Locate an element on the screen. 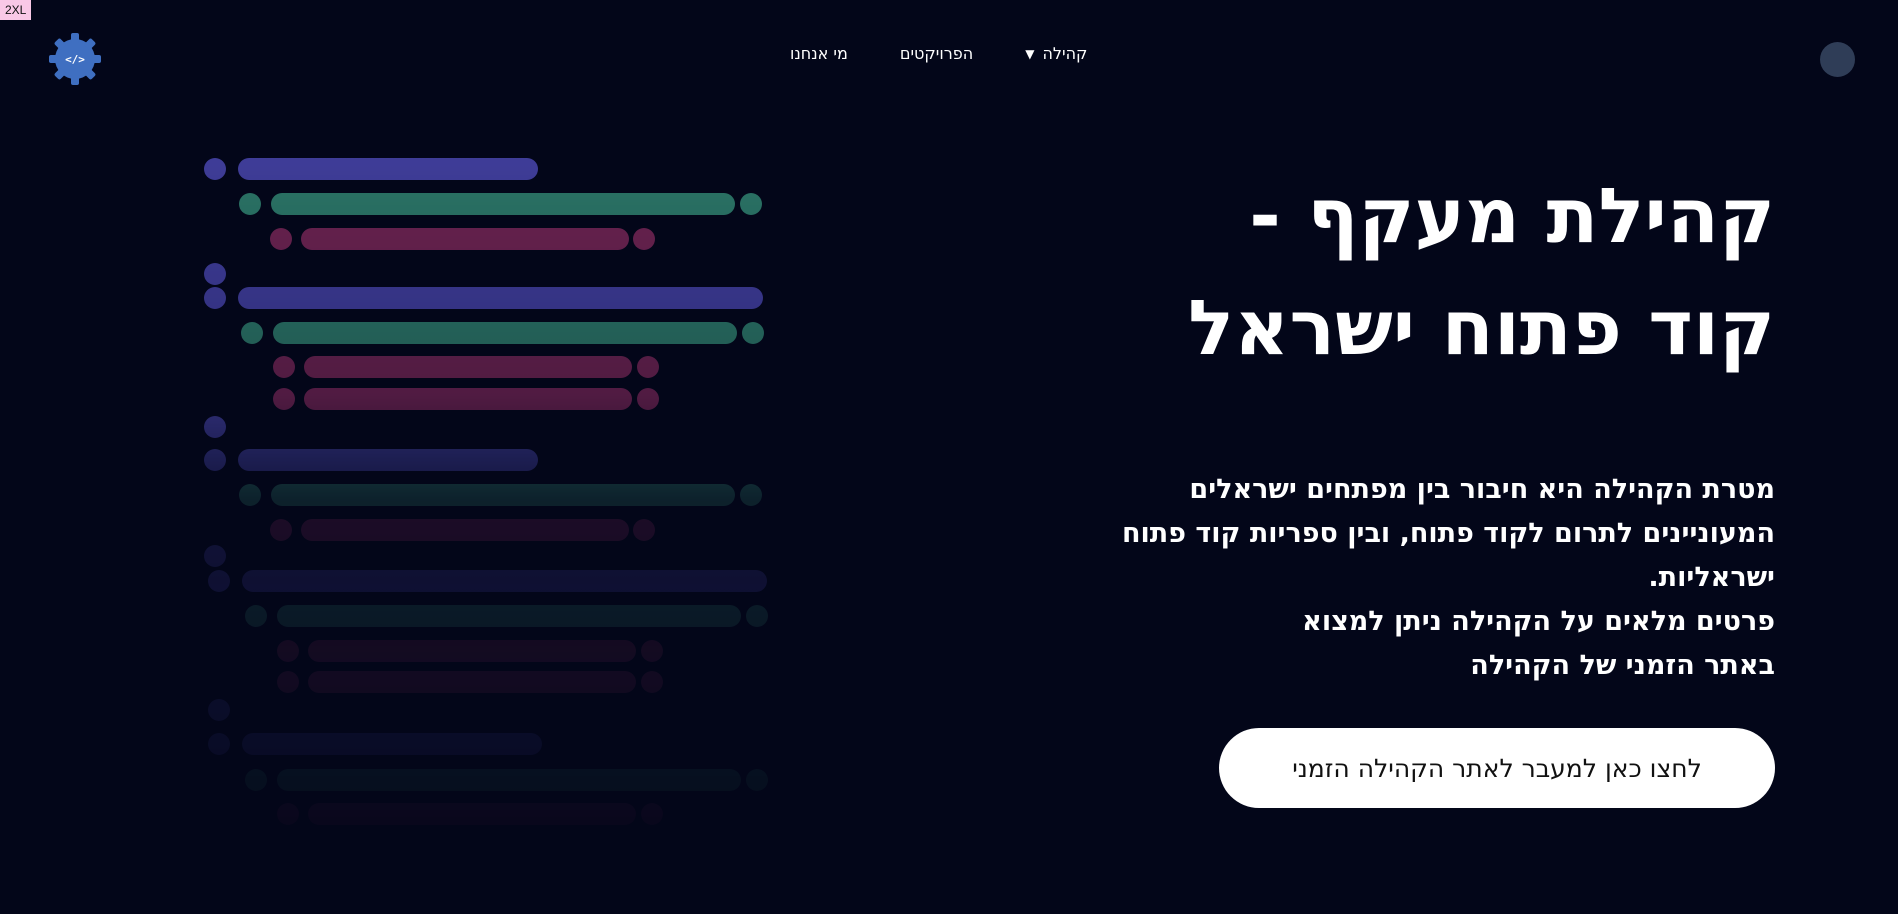 The image size is (1898, 914). page-title: קהילת מעקף - קוד פתוח ישראל is located at coordinates (1395, 272).